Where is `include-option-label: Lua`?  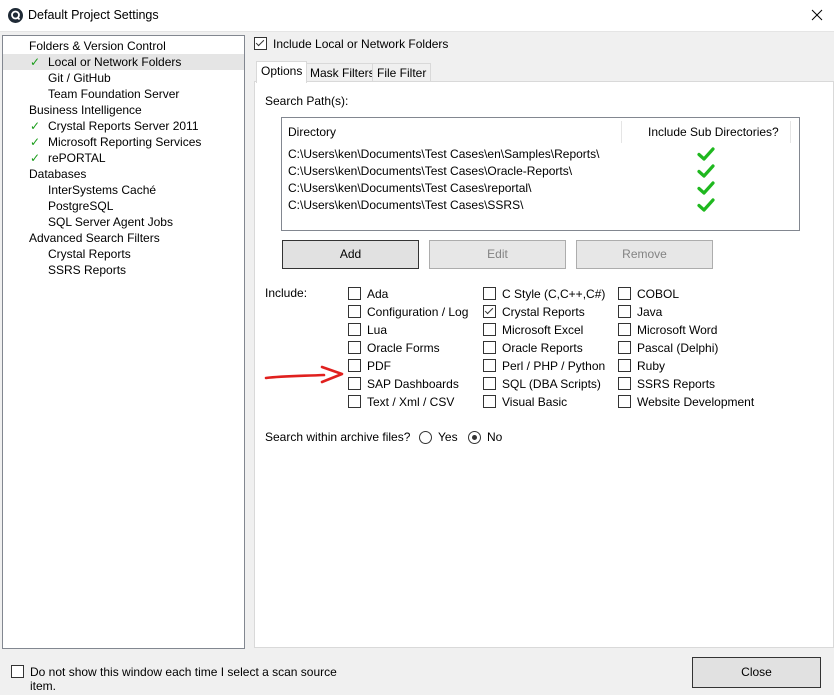 include-option-label: Lua is located at coordinates (377, 330).